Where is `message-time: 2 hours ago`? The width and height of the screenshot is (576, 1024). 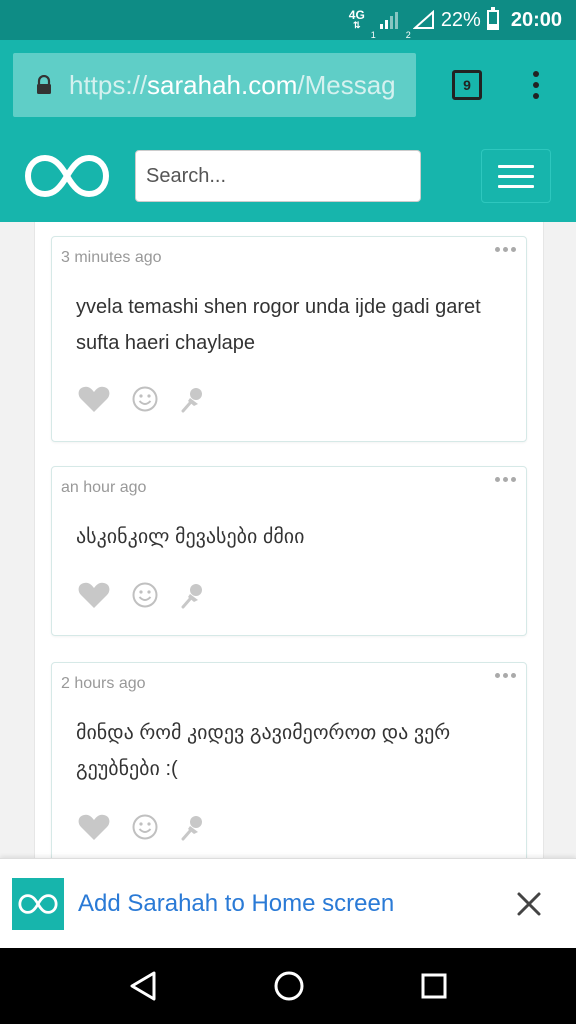
message-time: 2 hours ago is located at coordinates (103, 683).